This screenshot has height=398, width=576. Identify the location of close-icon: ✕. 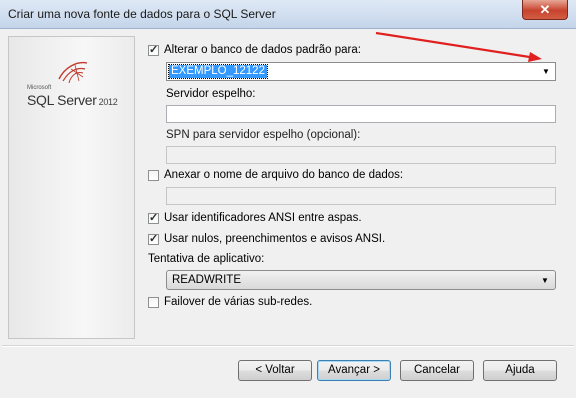
(545, 9).